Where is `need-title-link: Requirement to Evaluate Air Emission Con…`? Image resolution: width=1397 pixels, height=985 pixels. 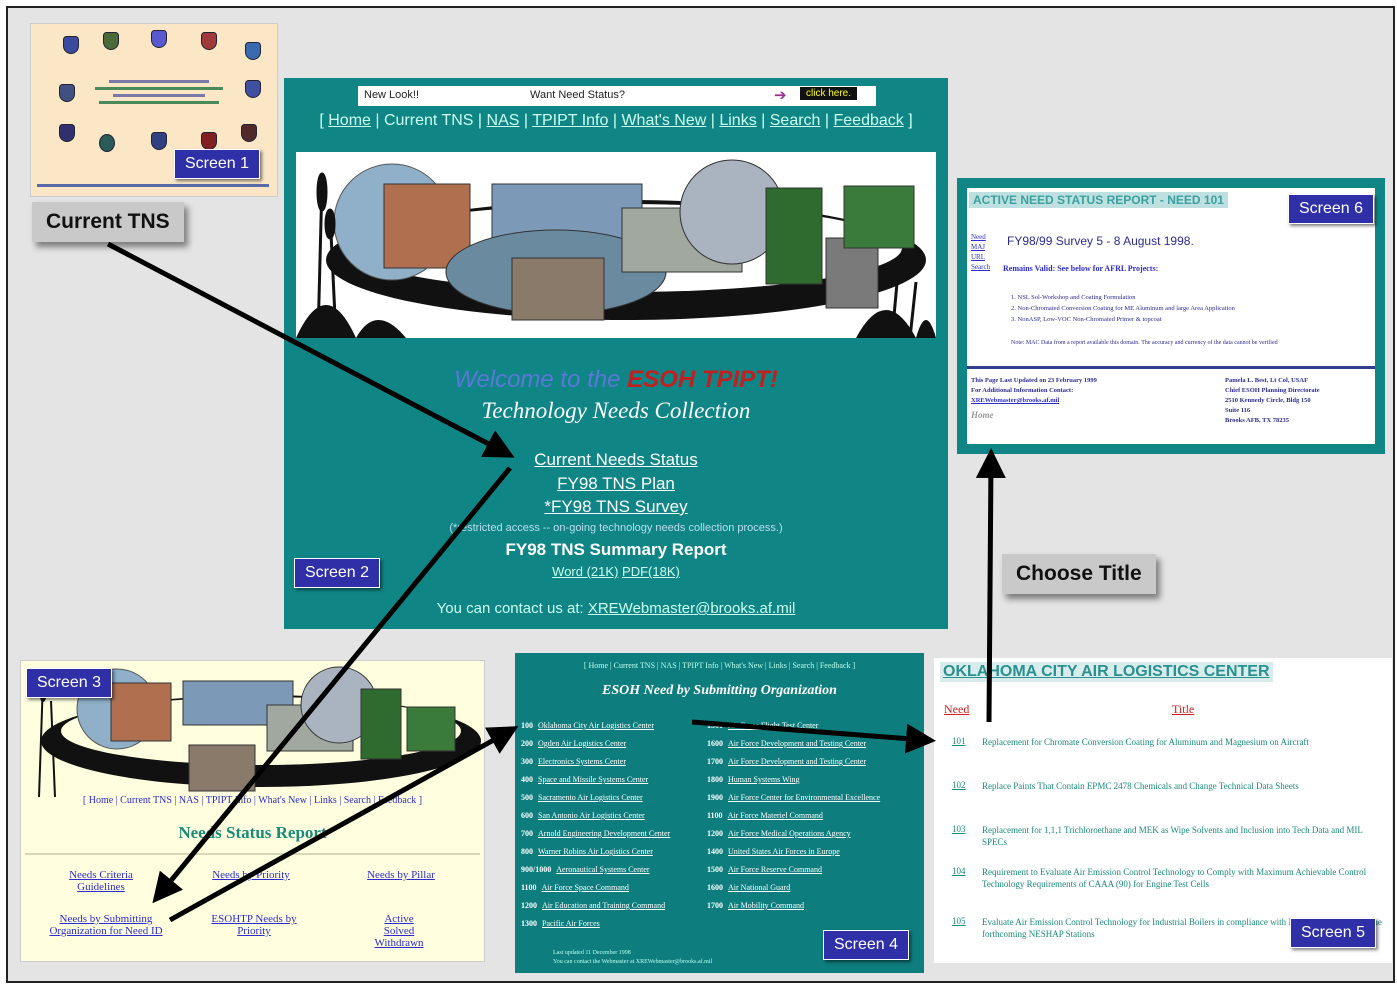 need-title-link: Requirement to Evaluate Air Emission Con… is located at coordinates (1182, 878).